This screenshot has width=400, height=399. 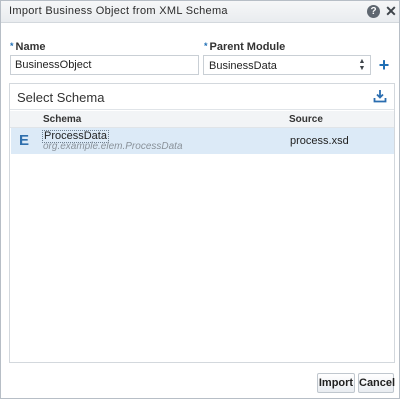 I want to click on updown-arrows-icon: ▲ ▼, so click(x=362, y=65).